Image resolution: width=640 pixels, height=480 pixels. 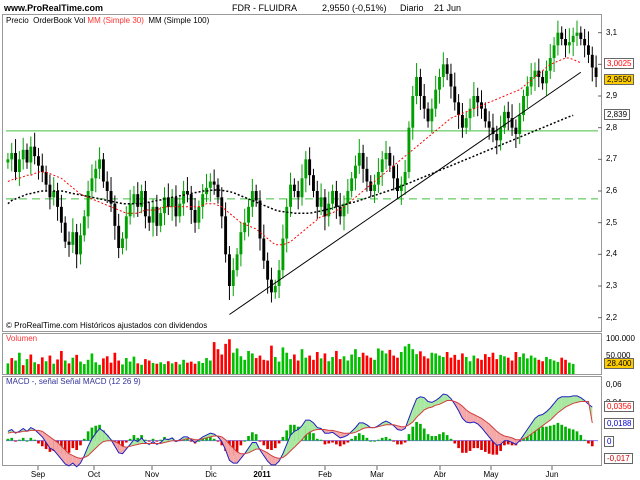 I want to click on price-tick-label: 2,8, so click(x=612, y=127).